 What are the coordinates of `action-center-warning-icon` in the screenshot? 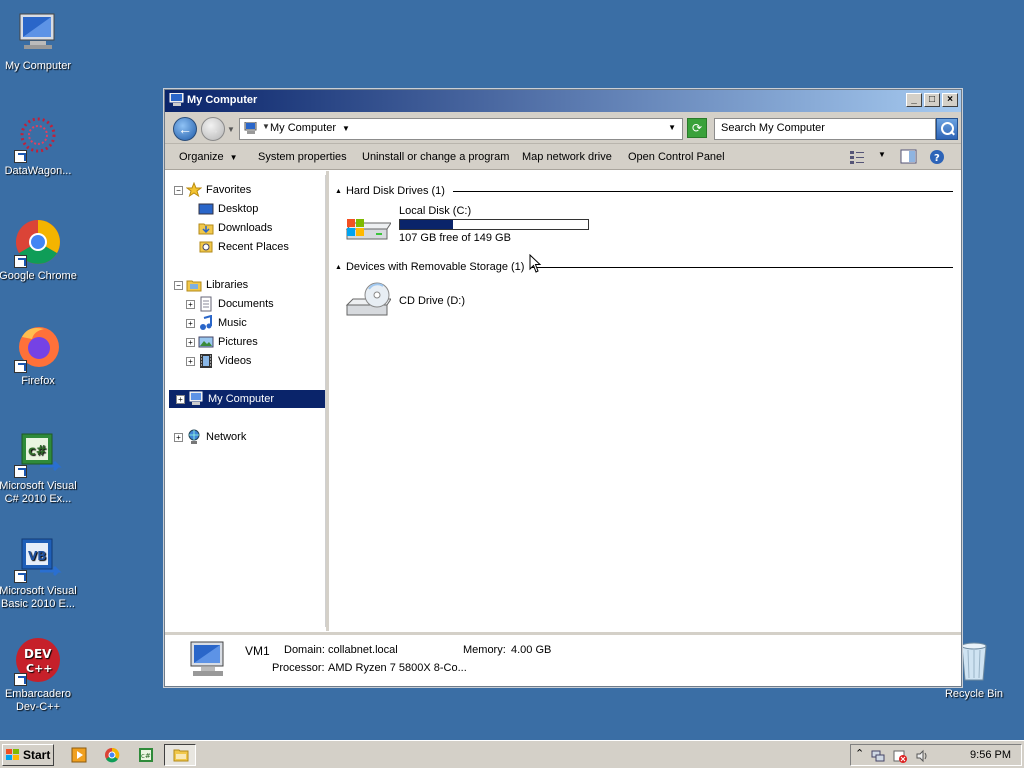 It's located at (900, 756).